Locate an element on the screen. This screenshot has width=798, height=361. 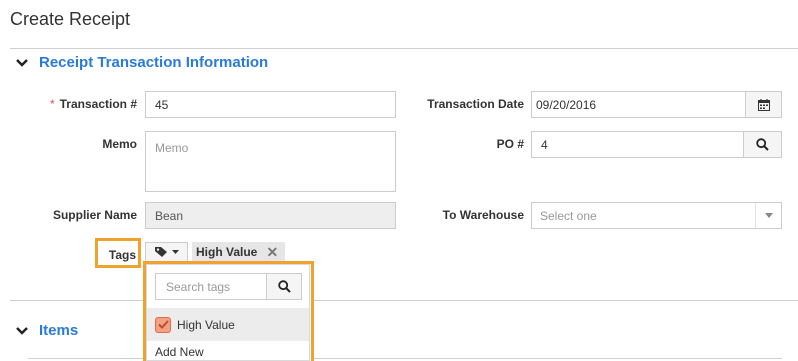
supplier-name-input: Bean is located at coordinates (270, 215).